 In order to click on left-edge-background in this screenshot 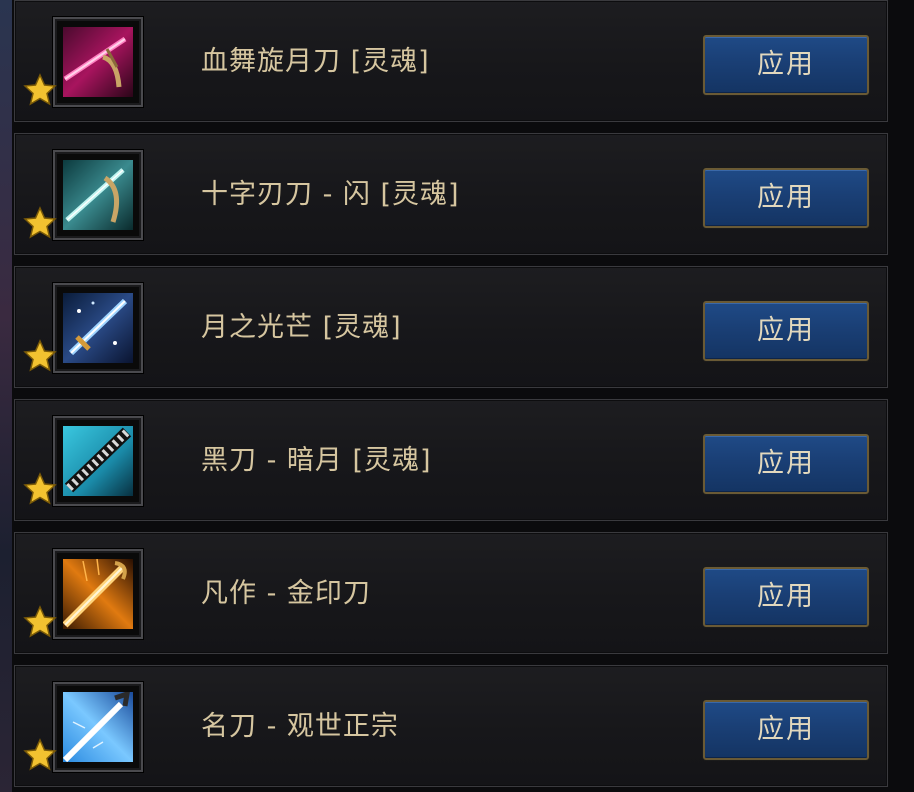, I will do `click(6, 396)`.